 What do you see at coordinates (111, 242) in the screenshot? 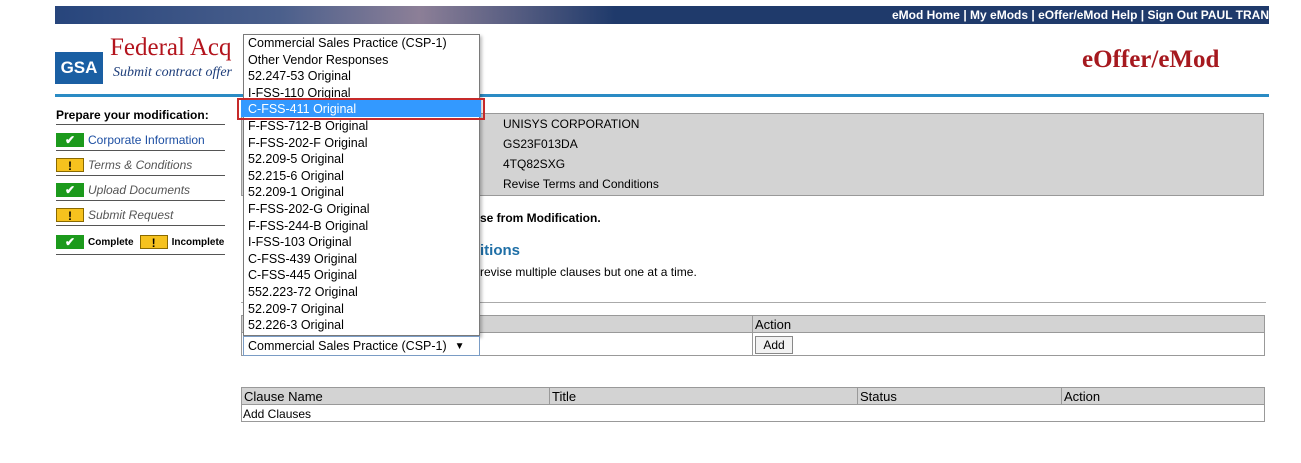
I see `legend-complete: Complete` at bounding box center [111, 242].